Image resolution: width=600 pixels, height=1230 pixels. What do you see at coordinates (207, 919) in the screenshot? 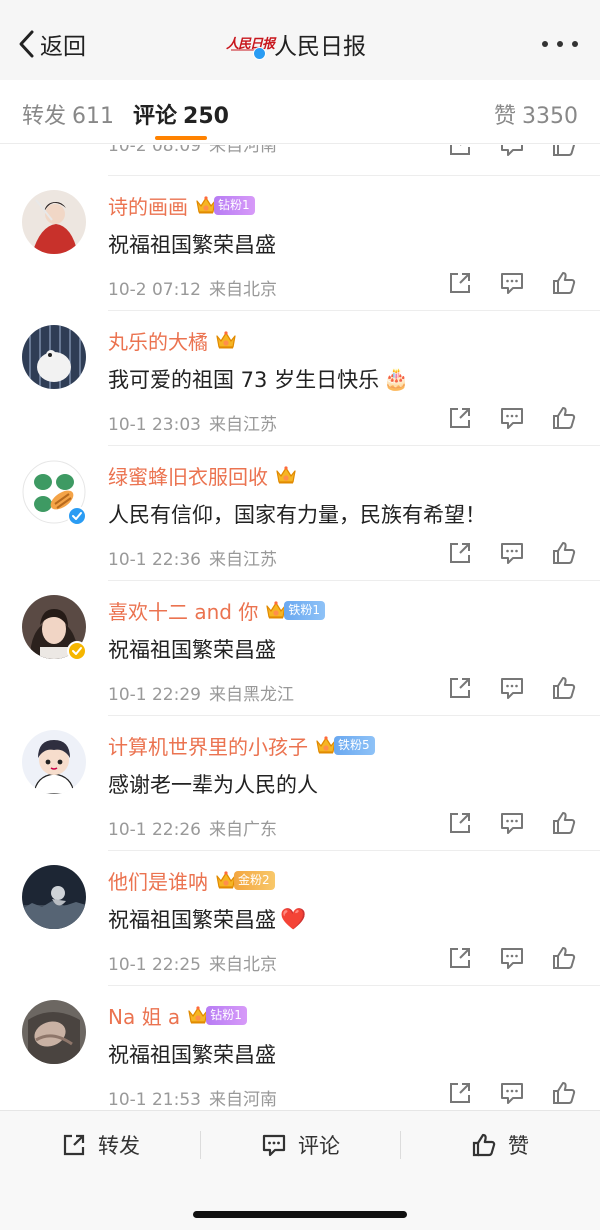
I see `comment-text: 祝福祖国繁荣昌盛 ❤️` at bounding box center [207, 919].